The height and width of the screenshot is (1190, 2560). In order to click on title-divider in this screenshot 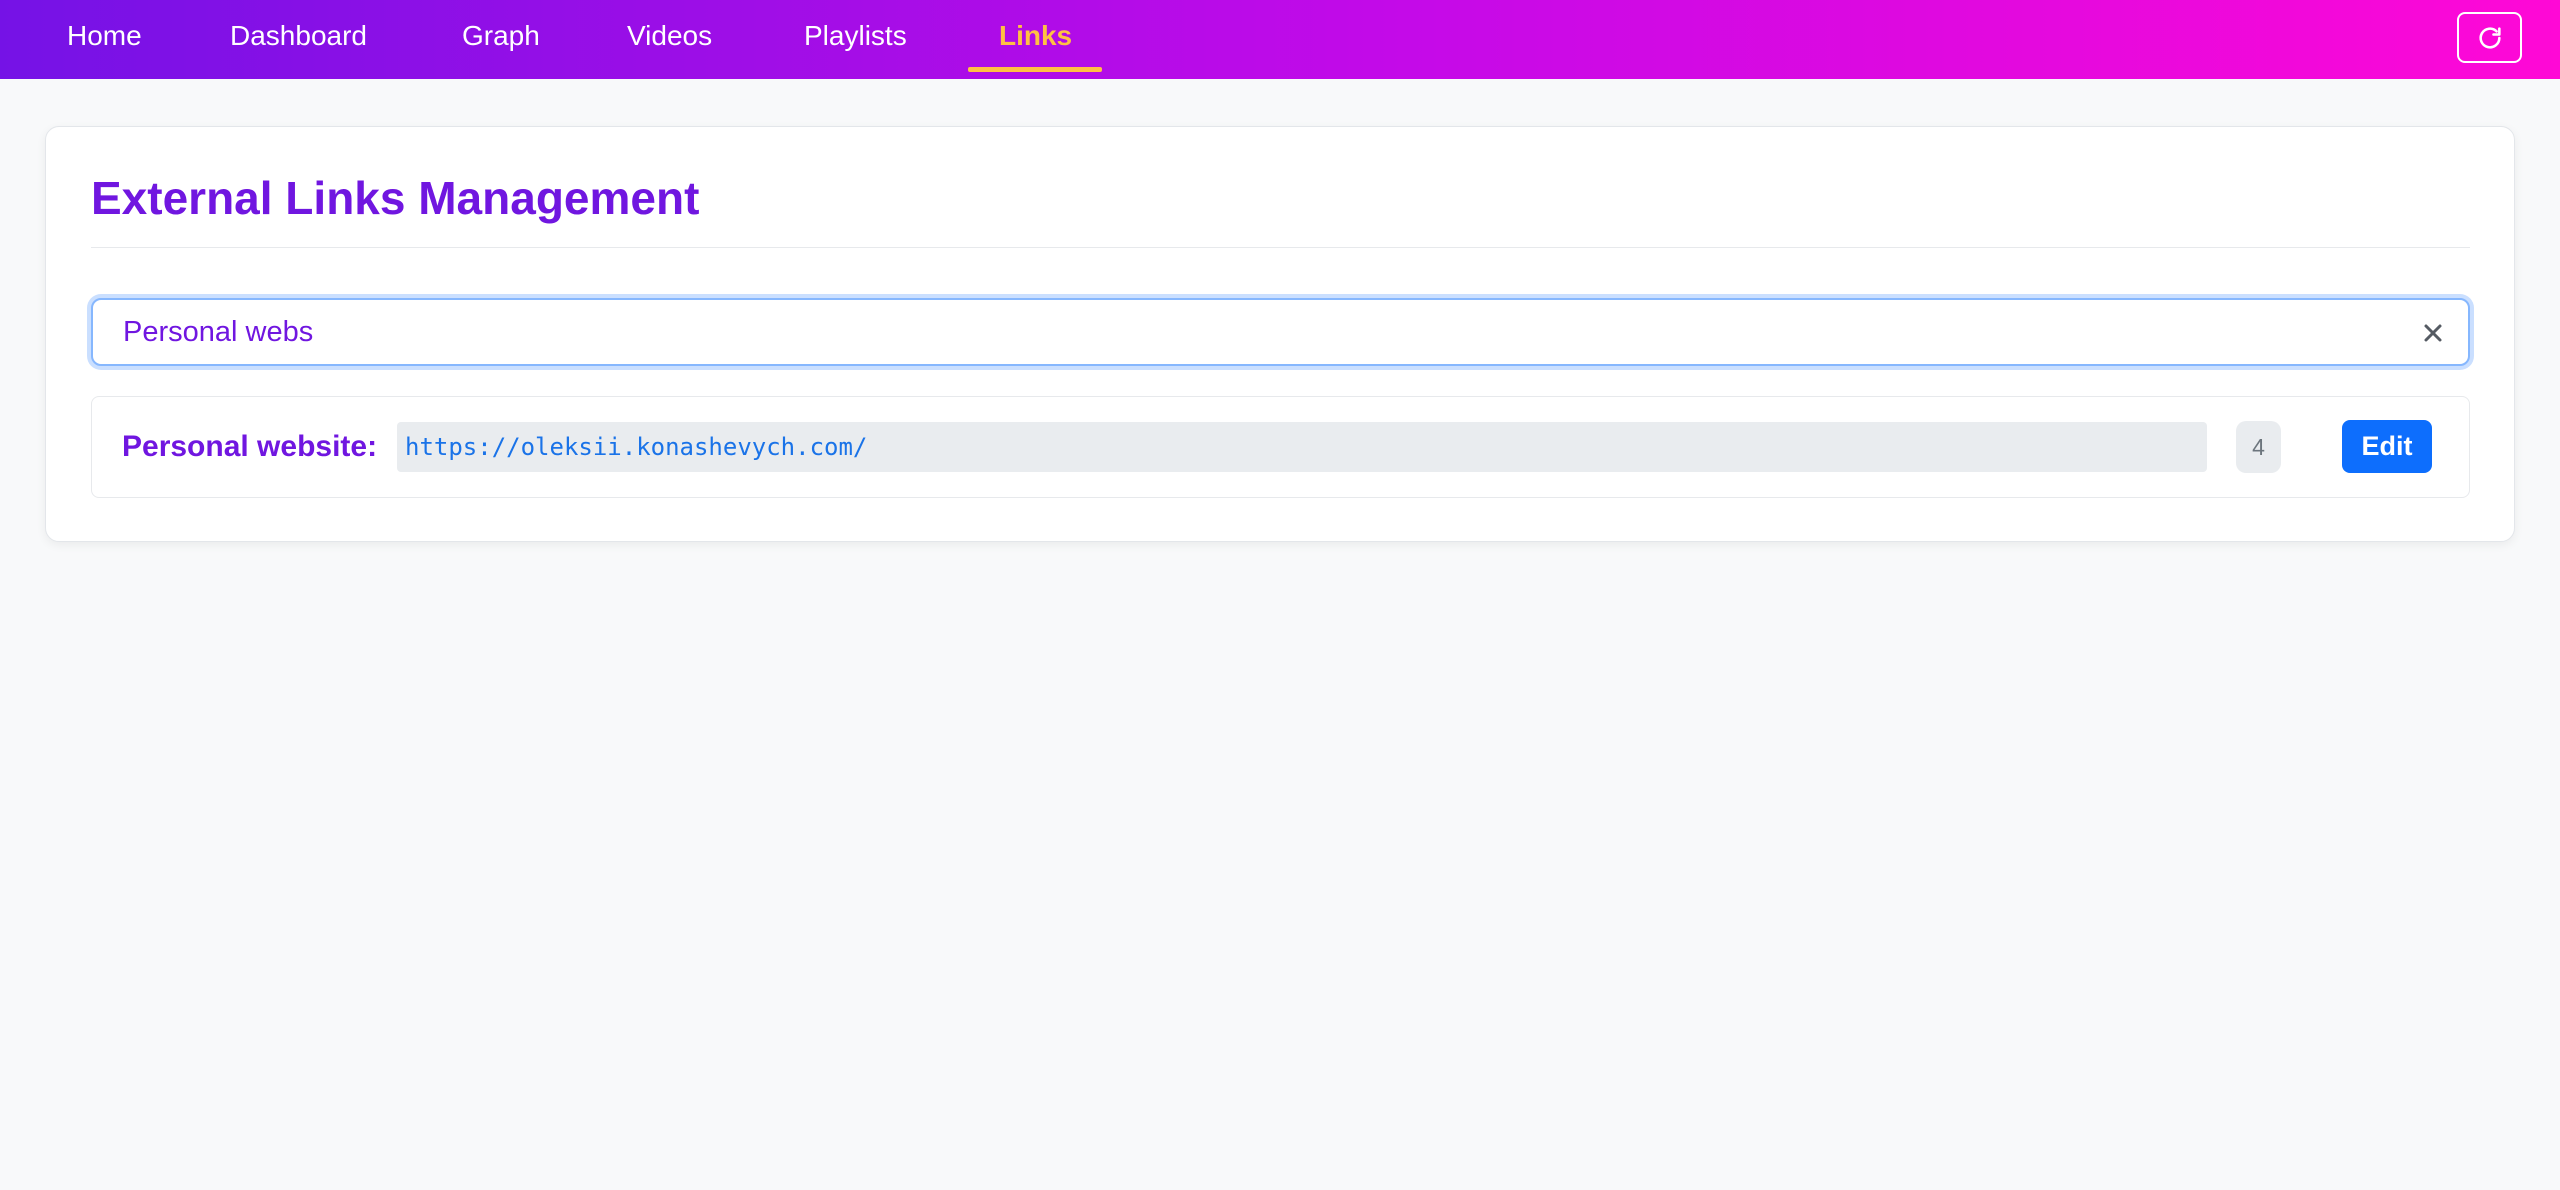, I will do `click(1280, 247)`.